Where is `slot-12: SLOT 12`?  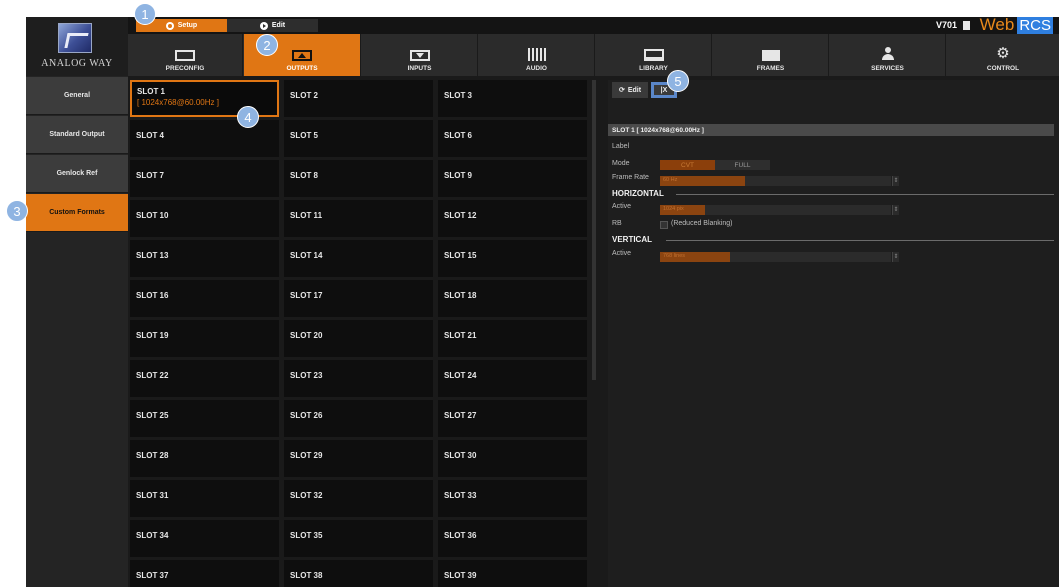 slot-12: SLOT 12 is located at coordinates (512, 218).